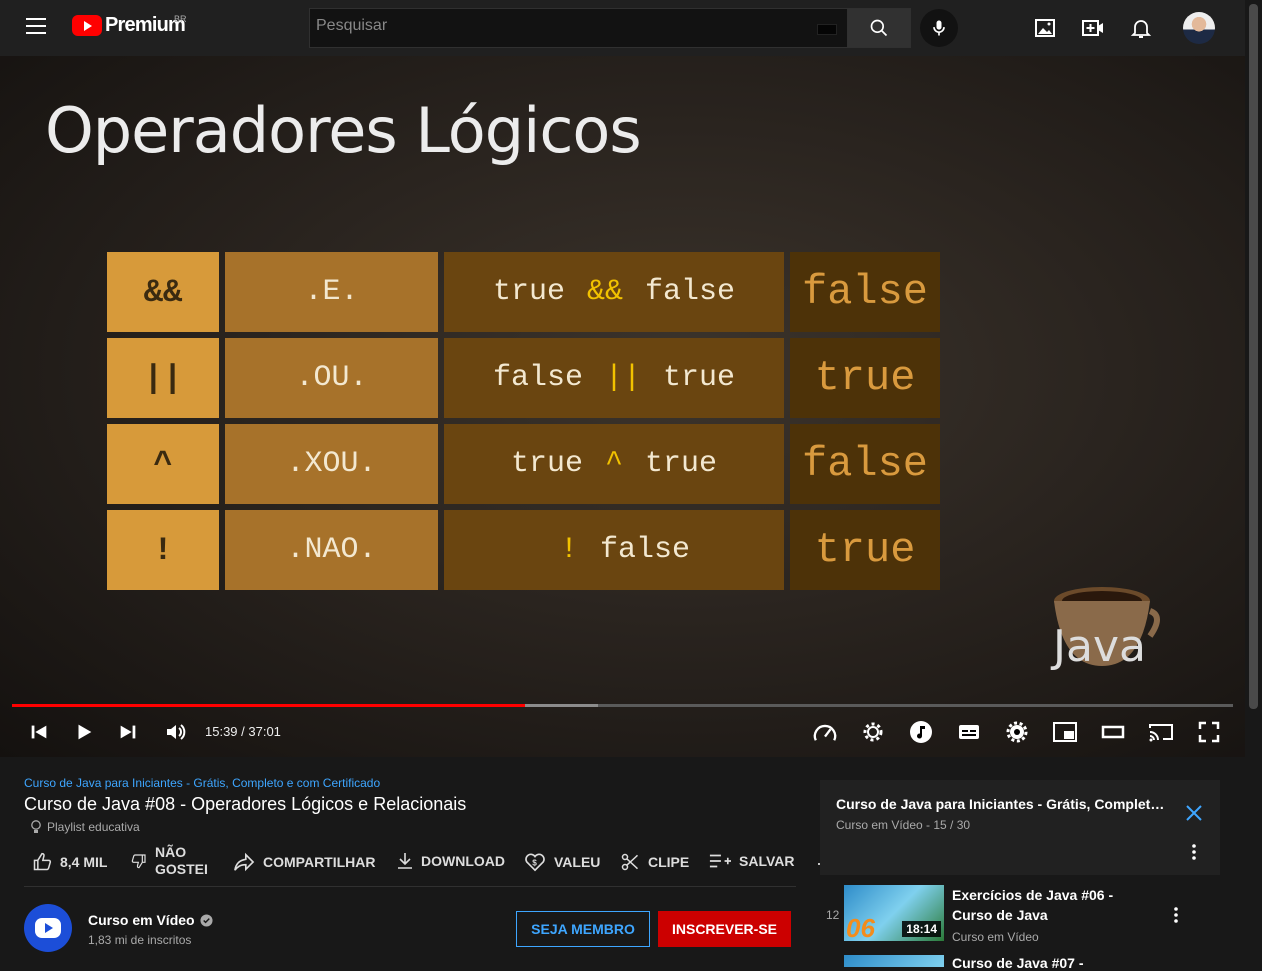 The height and width of the screenshot is (971, 1262). What do you see at coordinates (163, 550) in the screenshot?
I see `table-op-cell: !` at bounding box center [163, 550].